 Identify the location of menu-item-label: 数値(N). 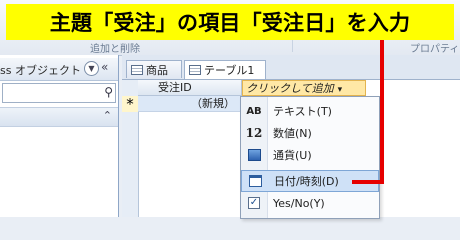
(292, 133).